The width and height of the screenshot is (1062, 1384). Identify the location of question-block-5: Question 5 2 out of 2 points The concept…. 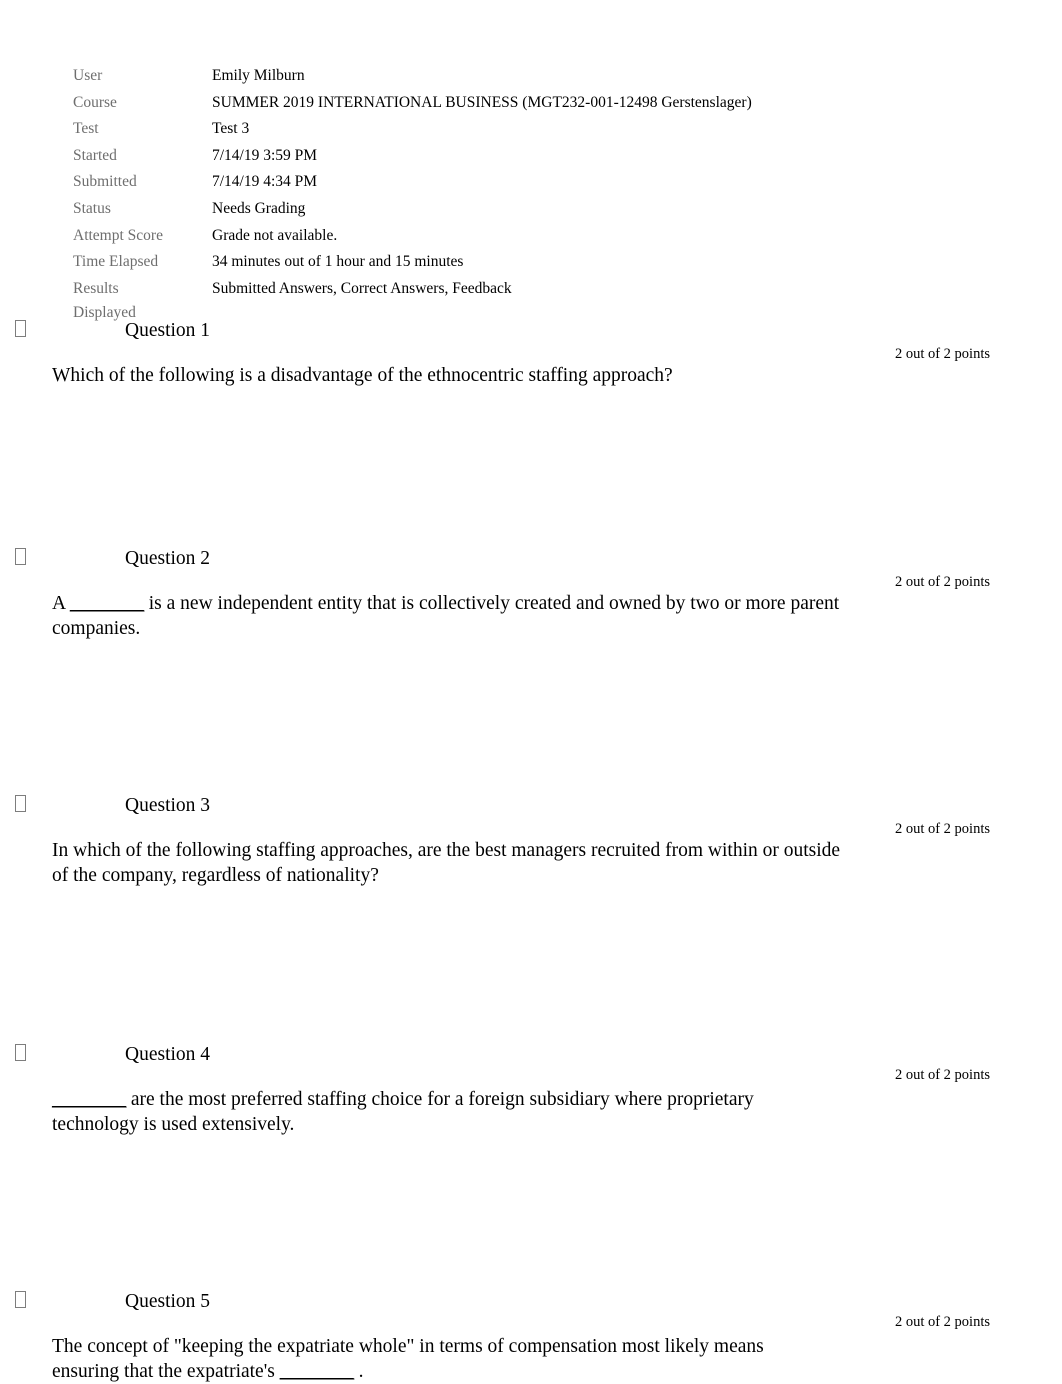
(531, 1335).